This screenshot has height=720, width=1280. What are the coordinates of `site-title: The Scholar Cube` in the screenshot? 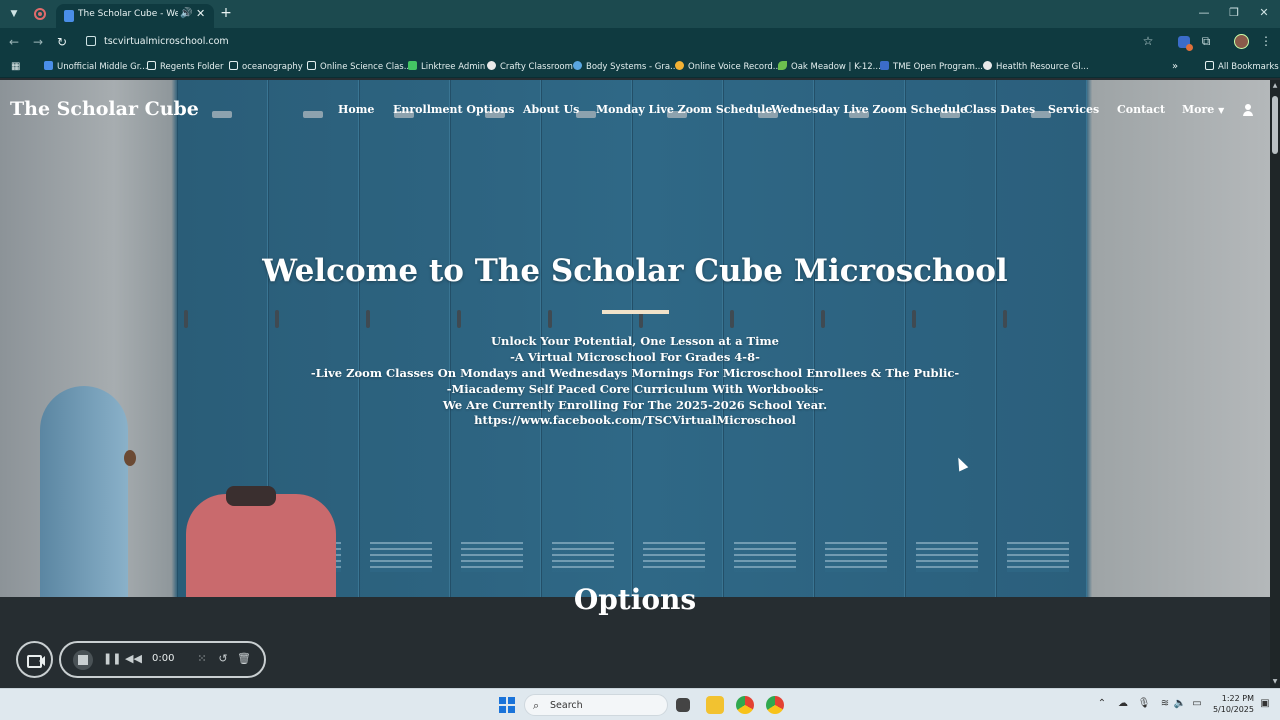 It's located at (104, 109).